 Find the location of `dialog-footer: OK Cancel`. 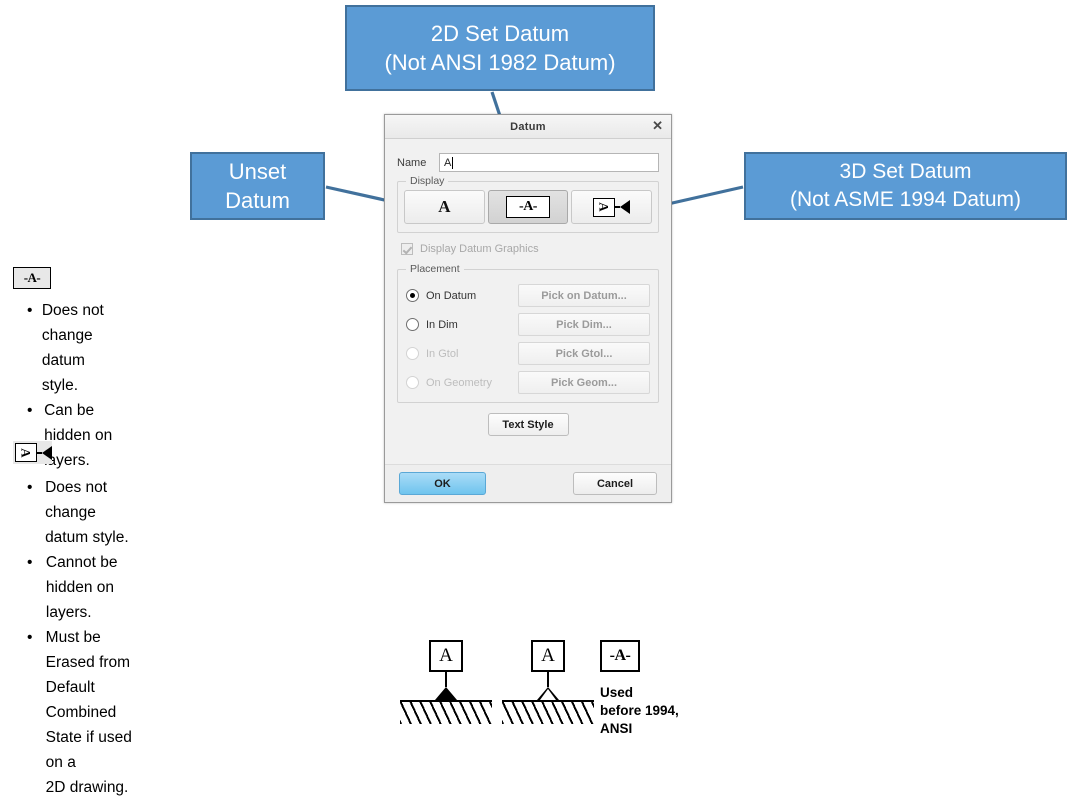

dialog-footer: OK Cancel is located at coordinates (528, 483).